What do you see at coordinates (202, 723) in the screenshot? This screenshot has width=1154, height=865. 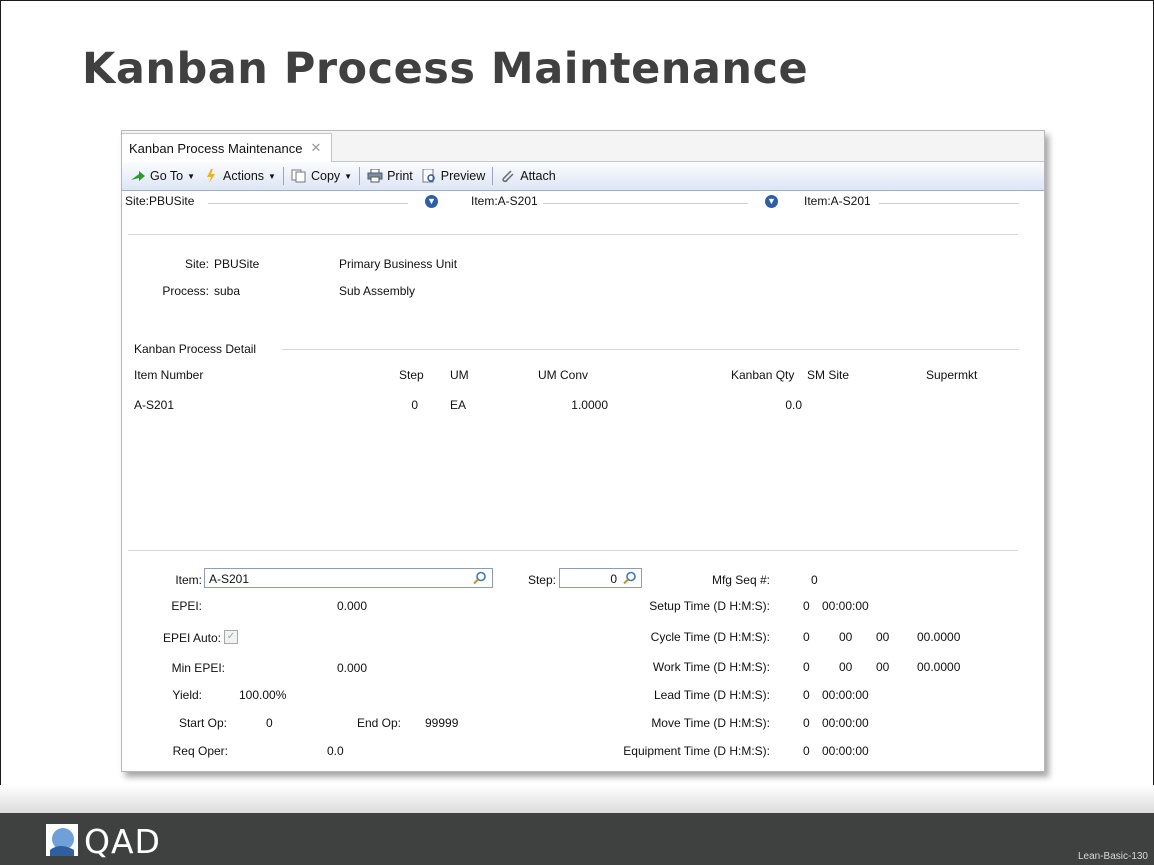 I see `start-op-label: Start Op:` at bounding box center [202, 723].